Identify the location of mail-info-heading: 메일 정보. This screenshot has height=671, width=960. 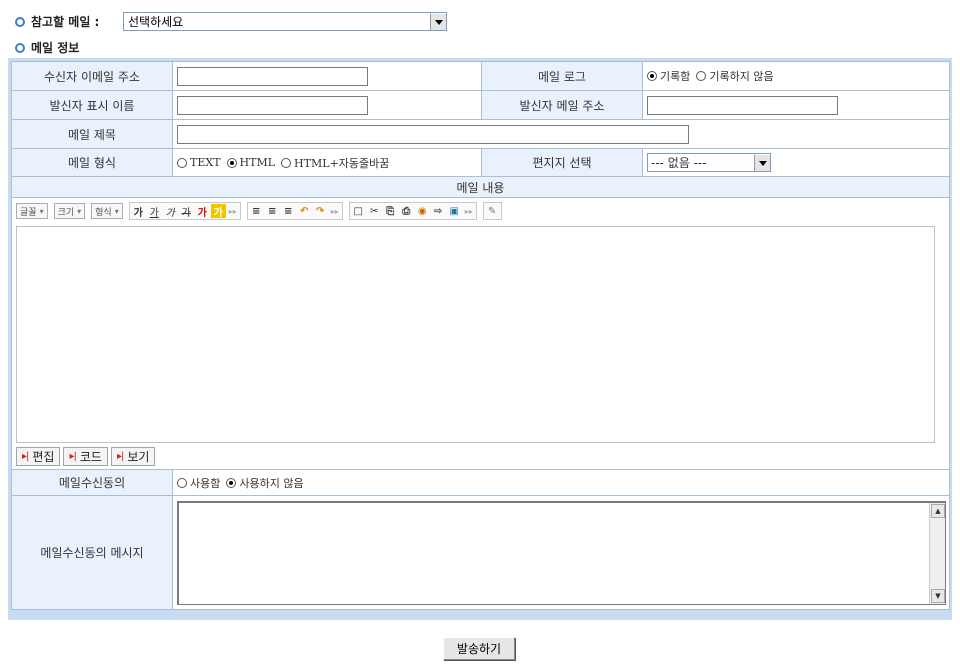
(47, 47).